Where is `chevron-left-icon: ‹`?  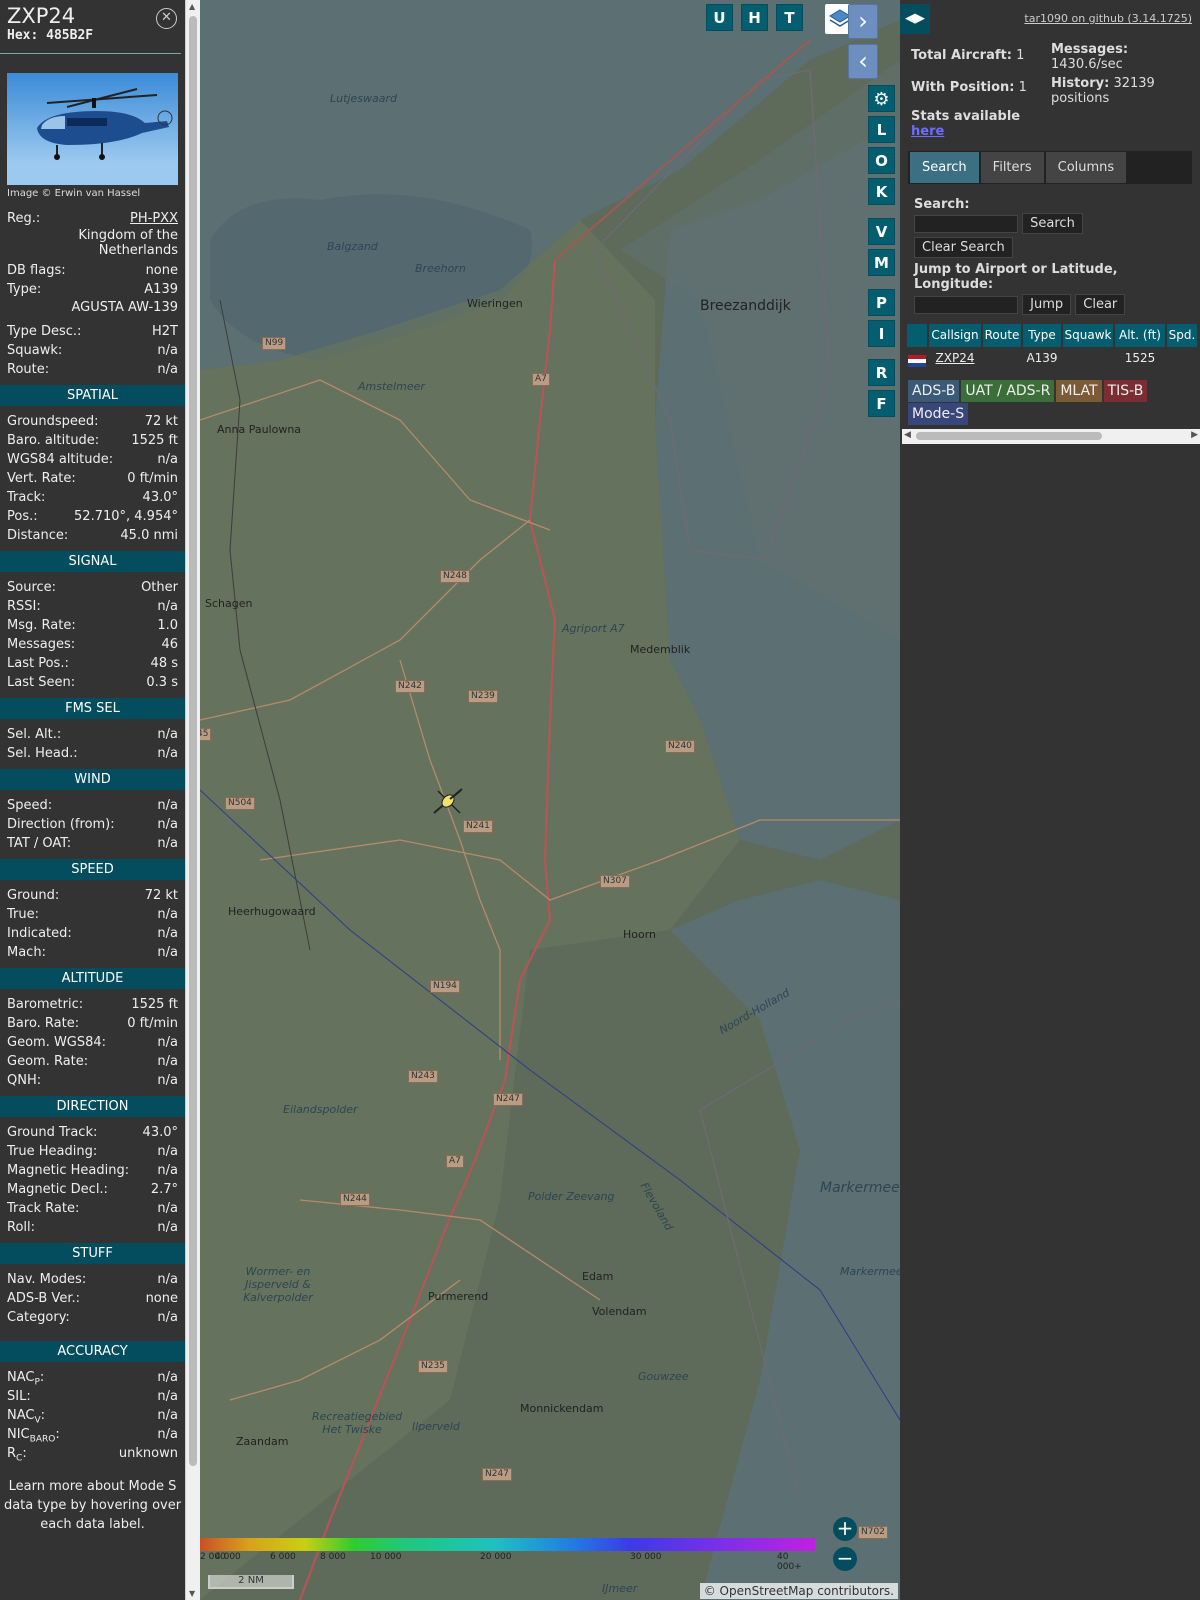 chevron-left-icon: ‹ is located at coordinates (863, 61).